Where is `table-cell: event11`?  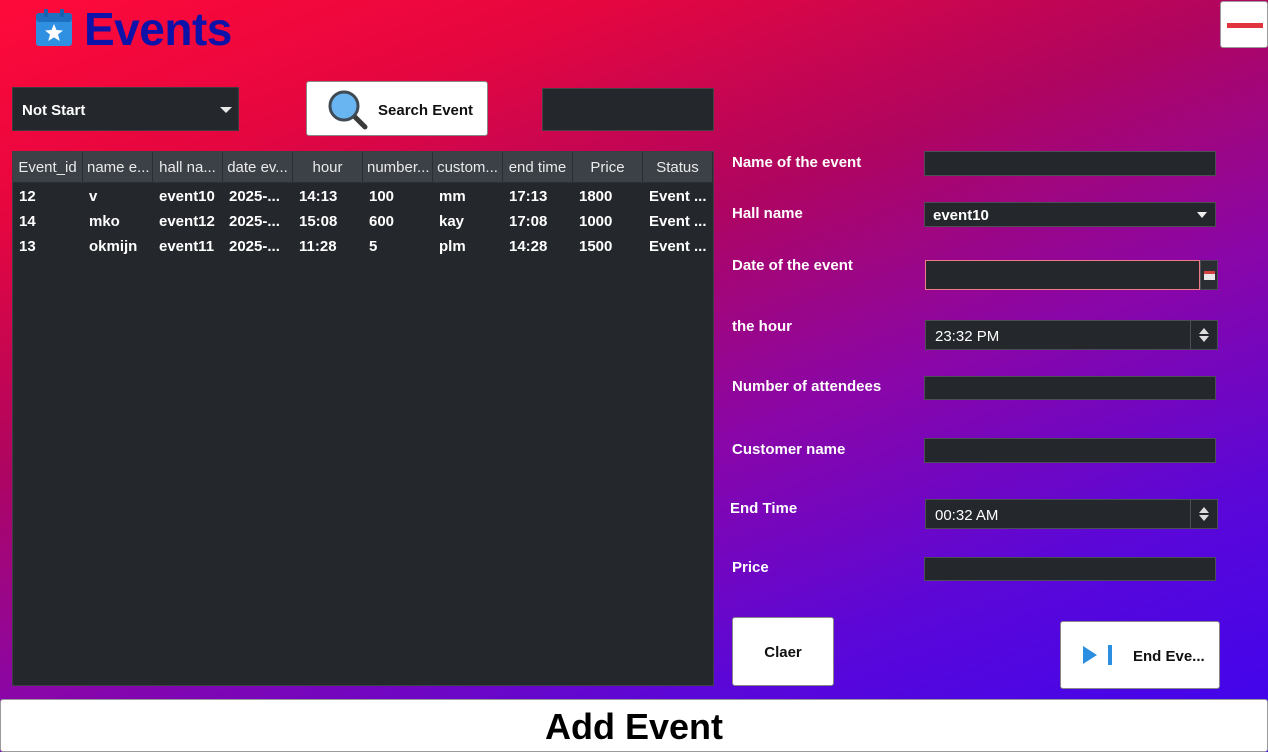 table-cell: event11 is located at coordinates (187, 246).